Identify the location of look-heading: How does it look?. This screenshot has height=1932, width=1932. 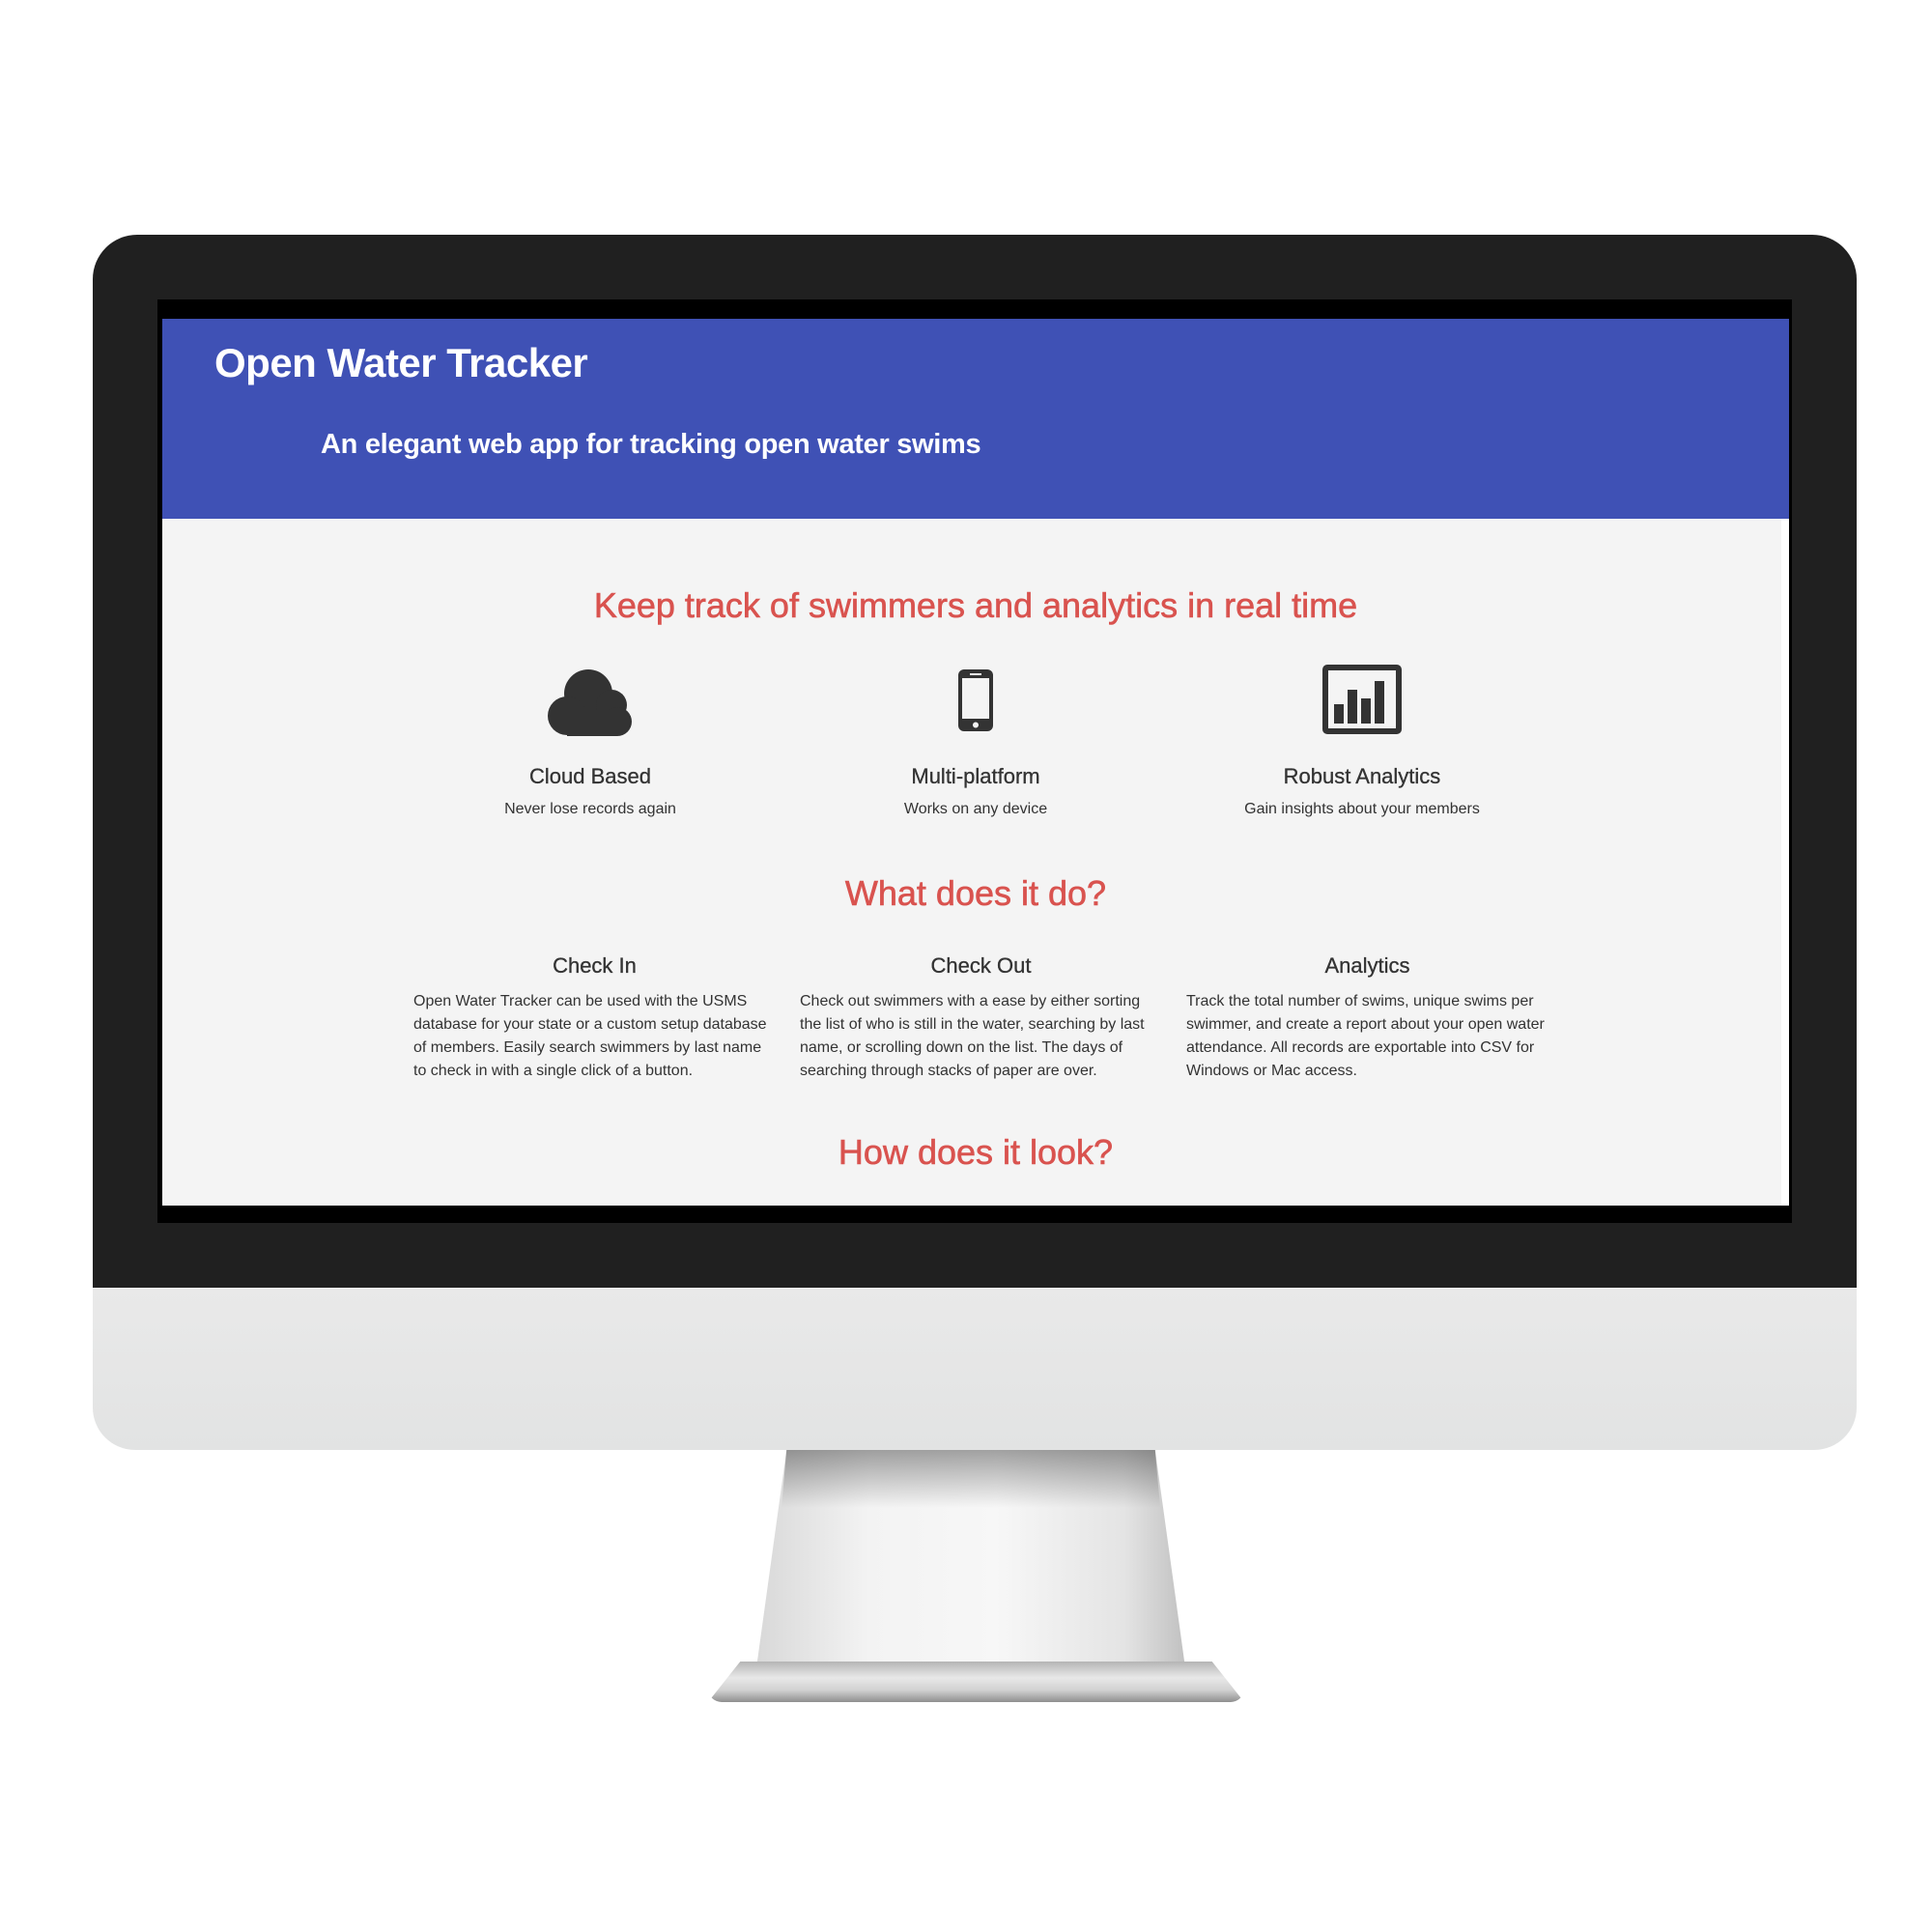
(976, 1152).